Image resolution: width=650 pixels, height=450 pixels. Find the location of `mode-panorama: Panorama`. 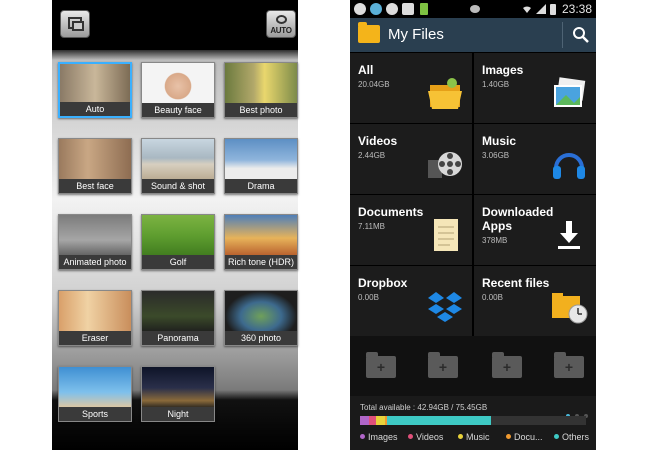

mode-panorama: Panorama is located at coordinates (178, 318).